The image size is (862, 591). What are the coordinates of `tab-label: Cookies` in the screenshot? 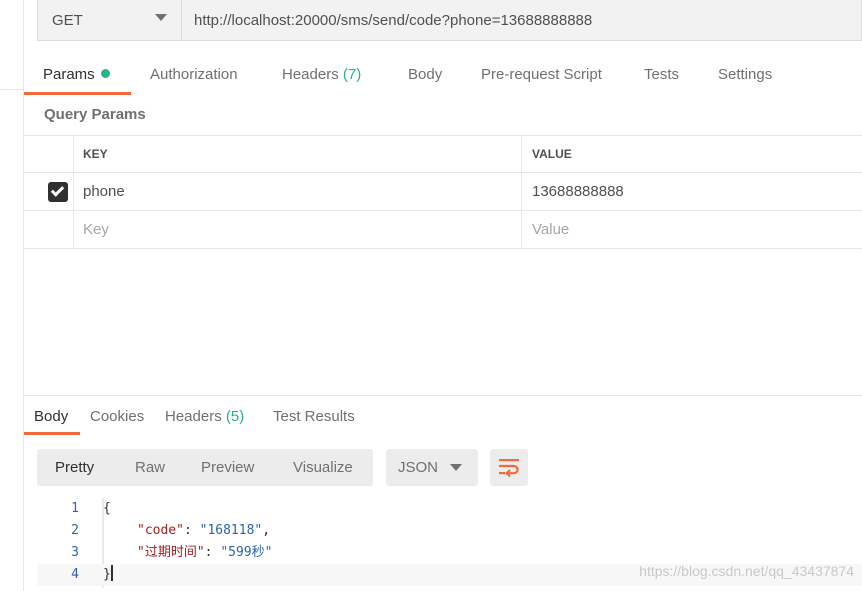 It's located at (117, 416).